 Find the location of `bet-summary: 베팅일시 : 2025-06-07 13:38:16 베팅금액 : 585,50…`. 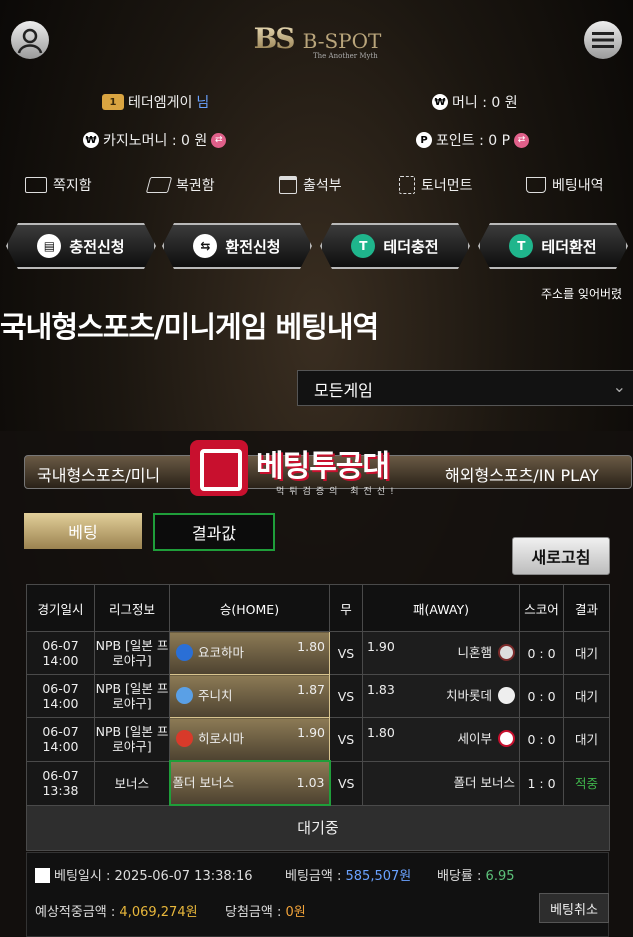

bet-summary: 베팅일시 : 2025-06-07 13:38:16 베팅금액 : 585,50… is located at coordinates (317, 894).